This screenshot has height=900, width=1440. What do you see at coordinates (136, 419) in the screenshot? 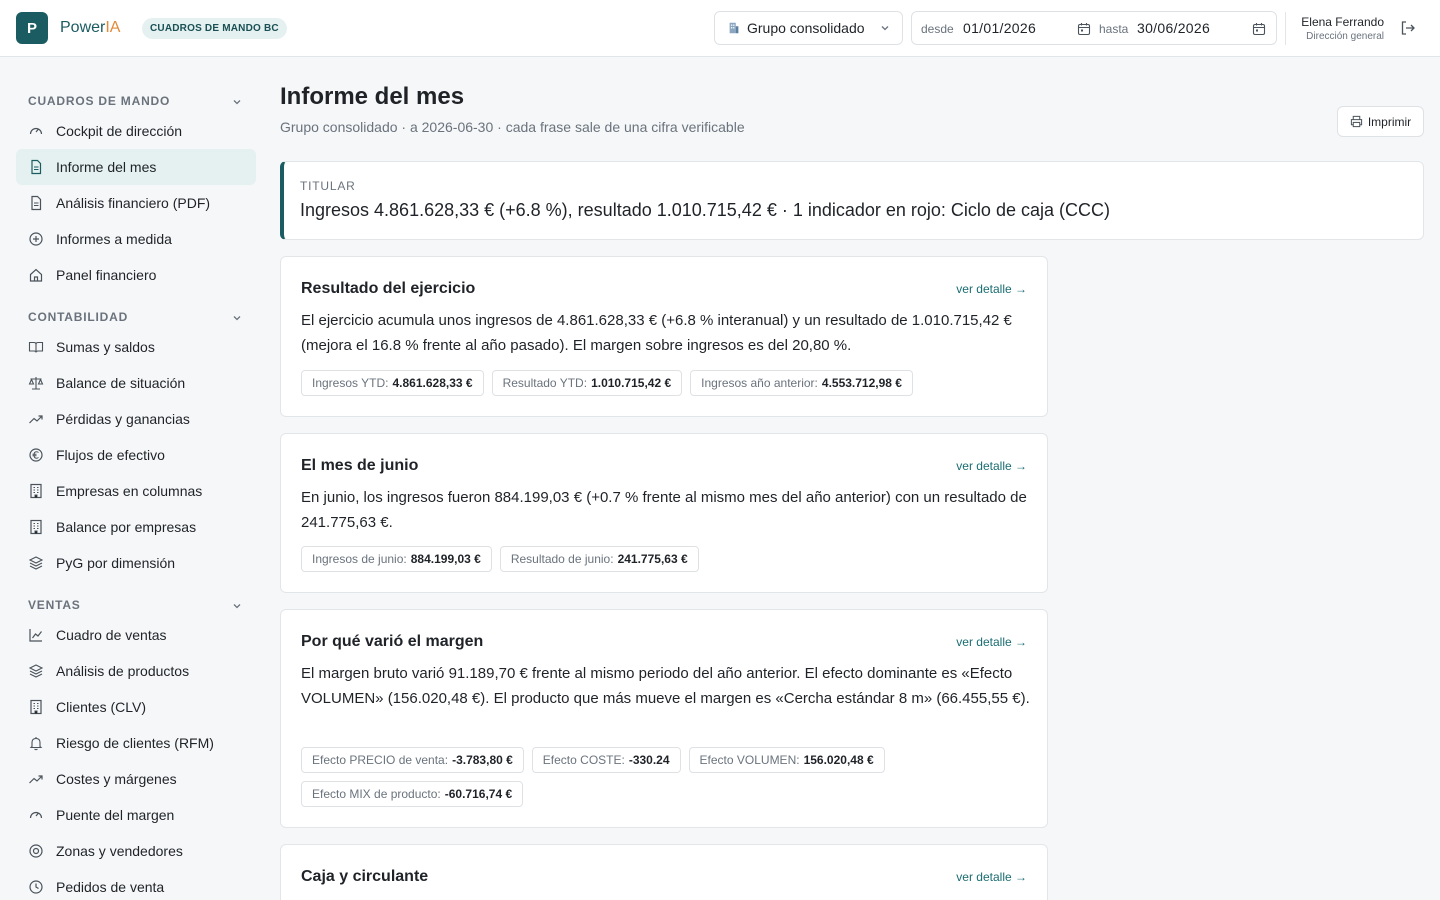
I see `sidebar-item-perdidas-ganancias: Pérdidas y ganancias` at bounding box center [136, 419].